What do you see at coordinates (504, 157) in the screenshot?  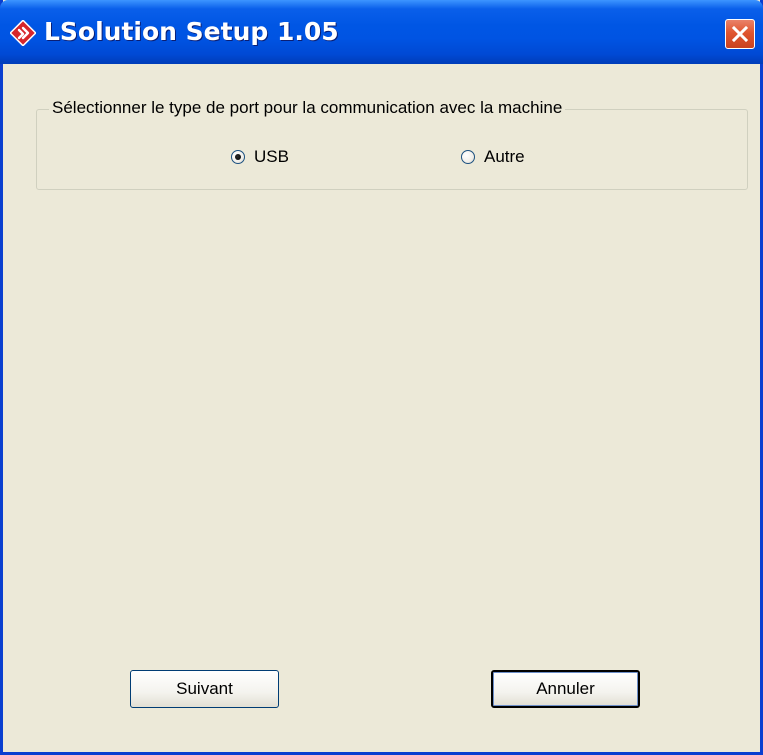 I see `radio-autre-label: Autre` at bounding box center [504, 157].